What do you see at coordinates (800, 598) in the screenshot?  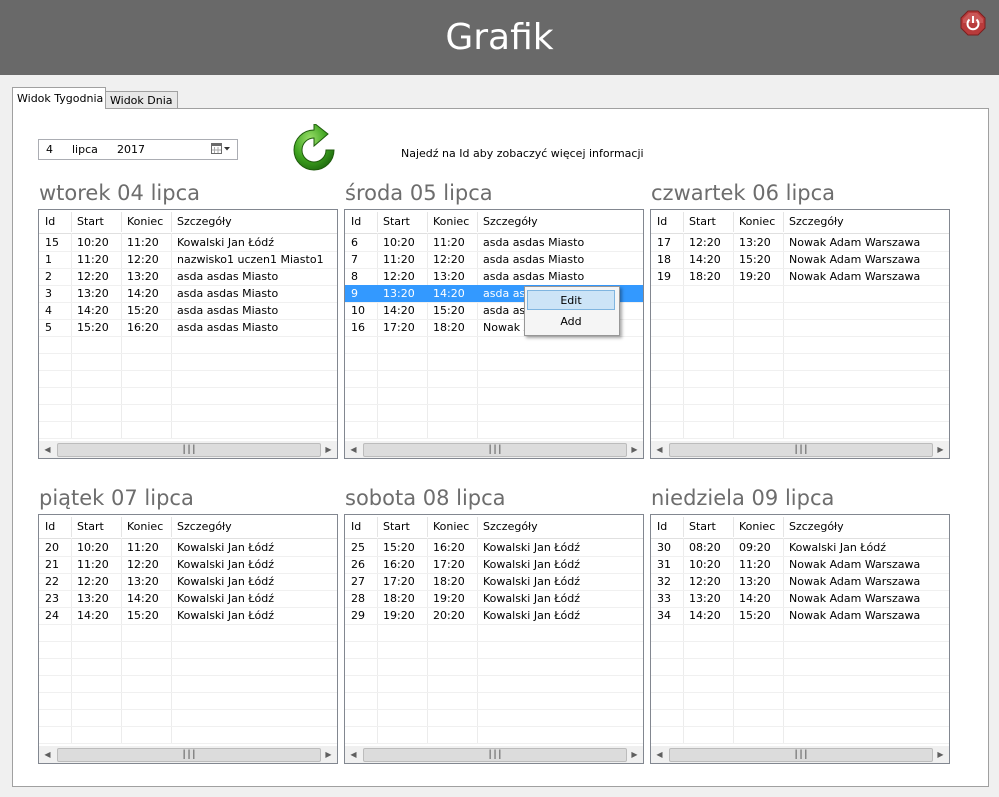 I see `table-row: 33 13:20 14:20 Nowak Adam Warszawa` at bounding box center [800, 598].